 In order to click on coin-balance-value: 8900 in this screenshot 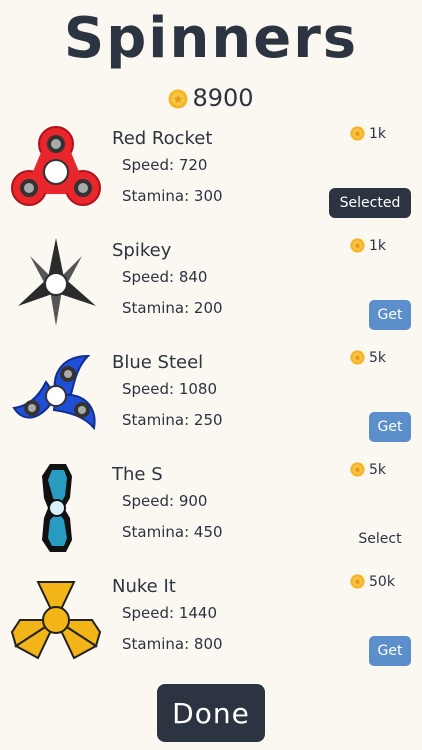, I will do `click(223, 98)`.